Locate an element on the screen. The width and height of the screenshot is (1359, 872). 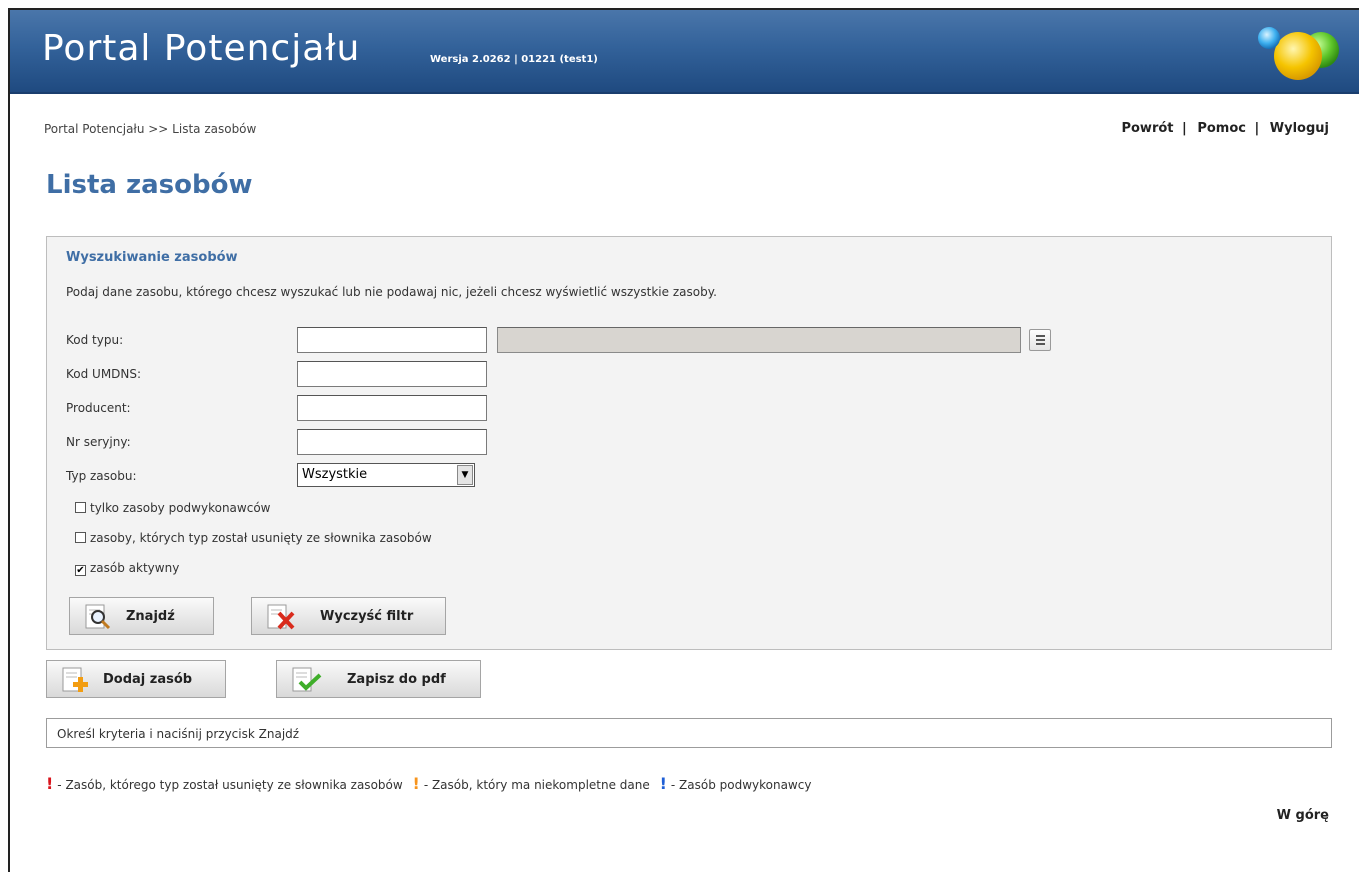
search-panel-title: Wyszukiwanie zasobów is located at coordinates (152, 257).